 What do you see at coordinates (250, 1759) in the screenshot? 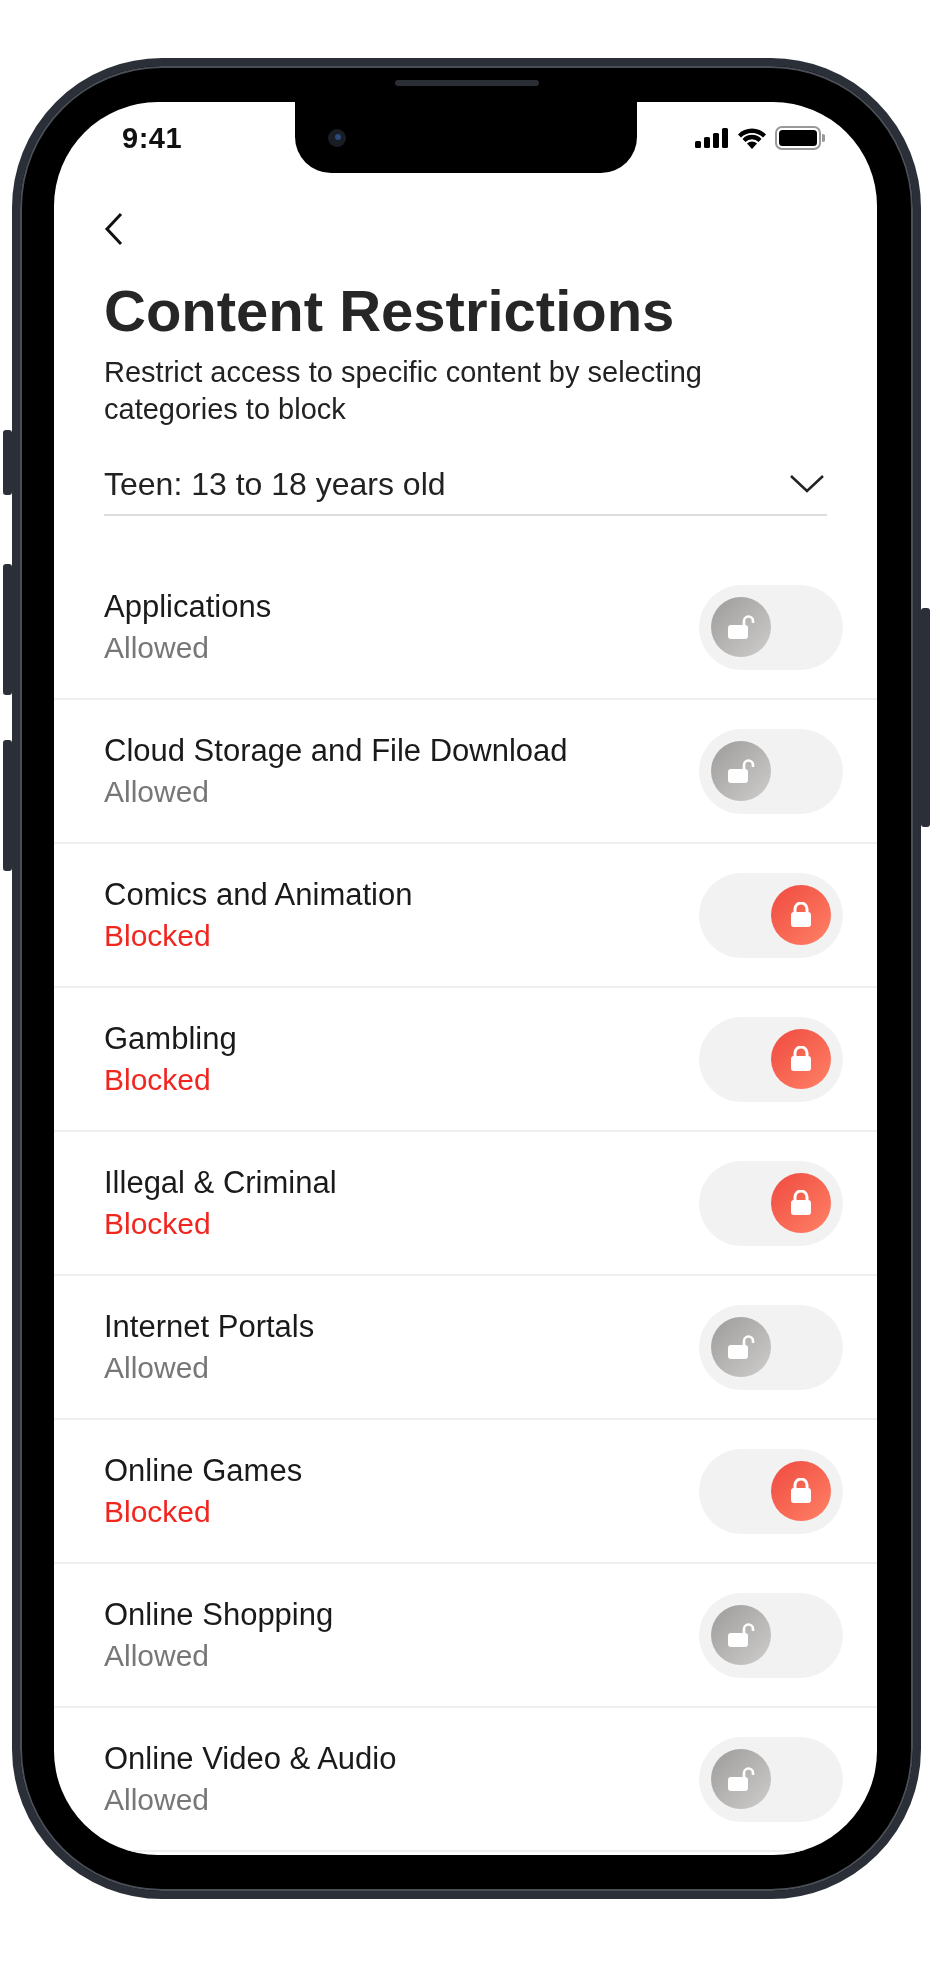
I see `category-name: Online Video & Audio` at bounding box center [250, 1759].